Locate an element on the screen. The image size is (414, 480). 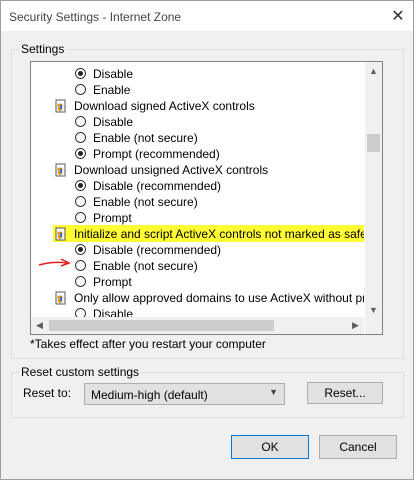
scroll-right-icon: ▶ is located at coordinates (355, 325).